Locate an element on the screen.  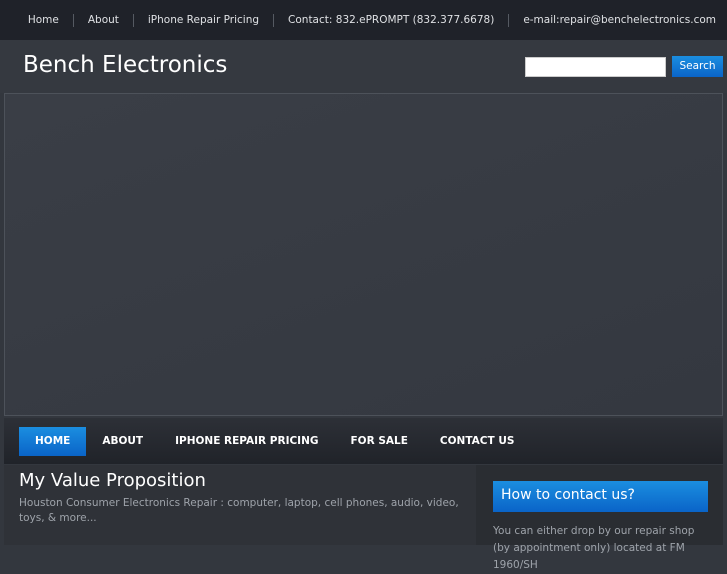
top-link-about: About is located at coordinates (103, 20).